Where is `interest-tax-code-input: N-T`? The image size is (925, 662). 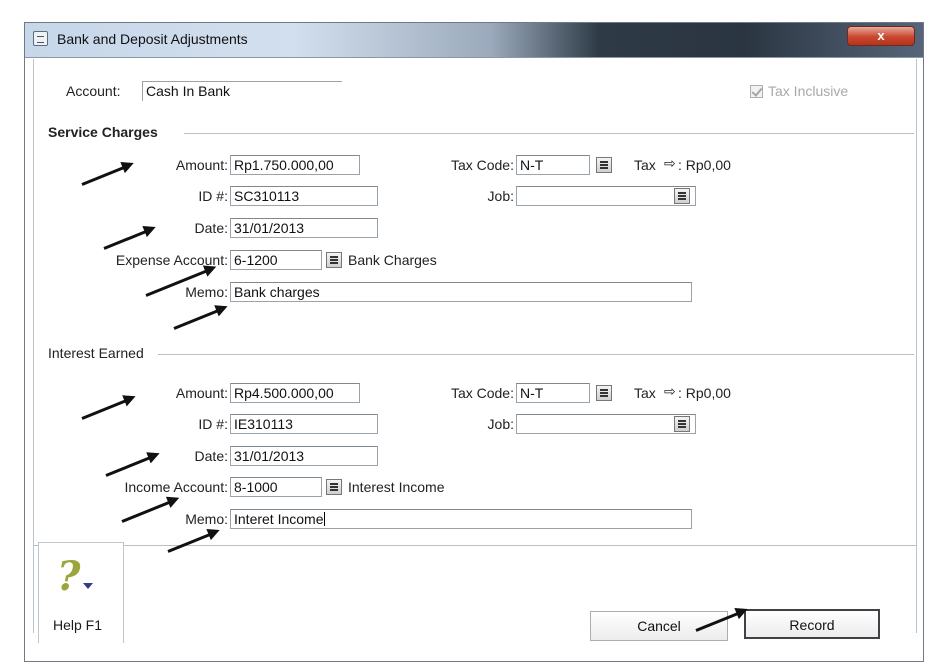
interest-tax-code-input: N-T is located at coordinates (553, 393).